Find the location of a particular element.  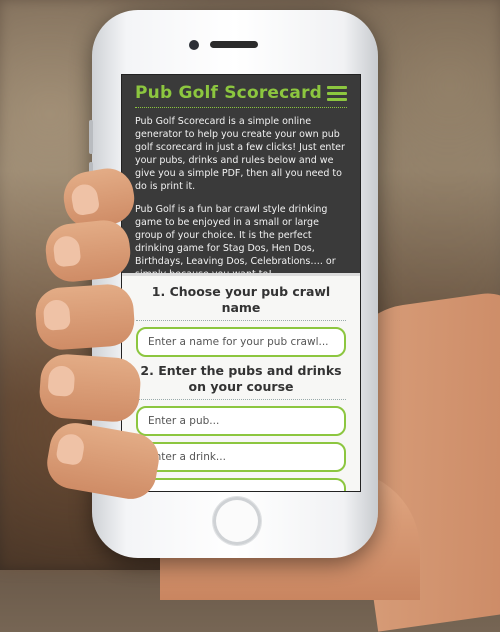

front-camera is located at coordinates (194, 45).